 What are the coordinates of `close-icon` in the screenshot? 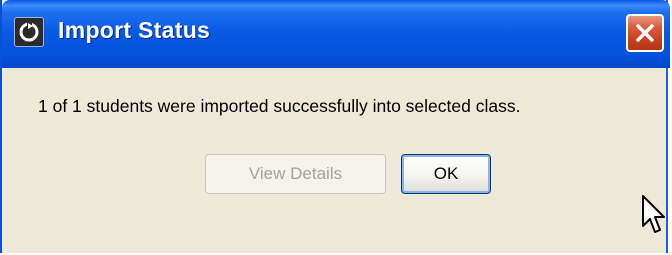 It's located at (645, 33).